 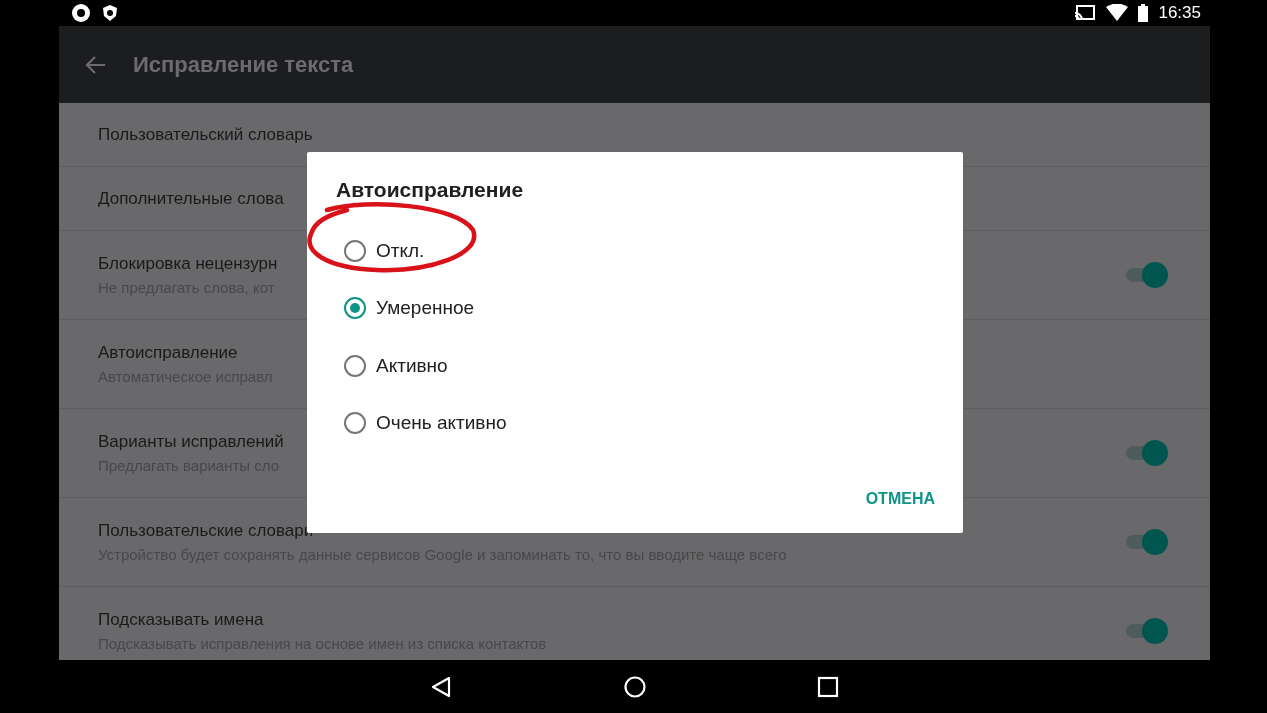 I want to click on clock: 16:35, so click(x=1179, y=13).